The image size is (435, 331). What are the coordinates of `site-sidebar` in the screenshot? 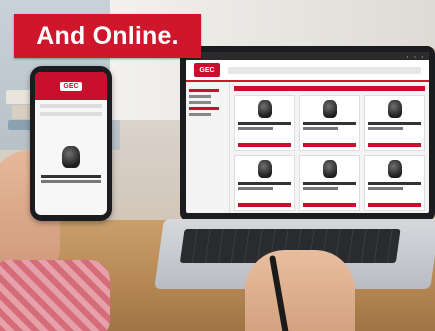 It's located at (208, 147).